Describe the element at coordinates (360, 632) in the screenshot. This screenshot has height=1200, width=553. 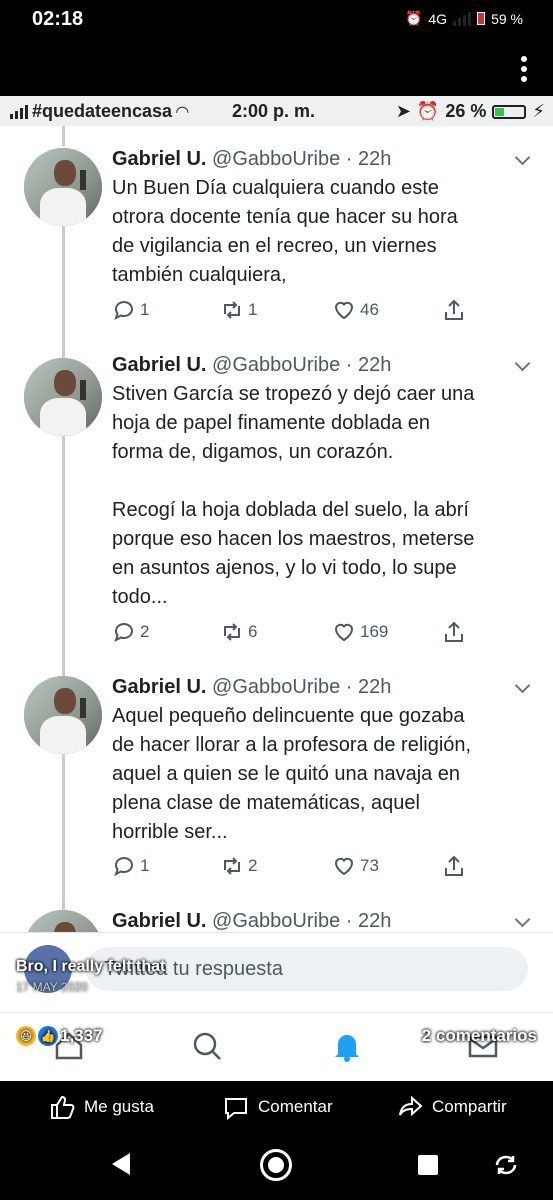
I see `like-button: 169` at that location.